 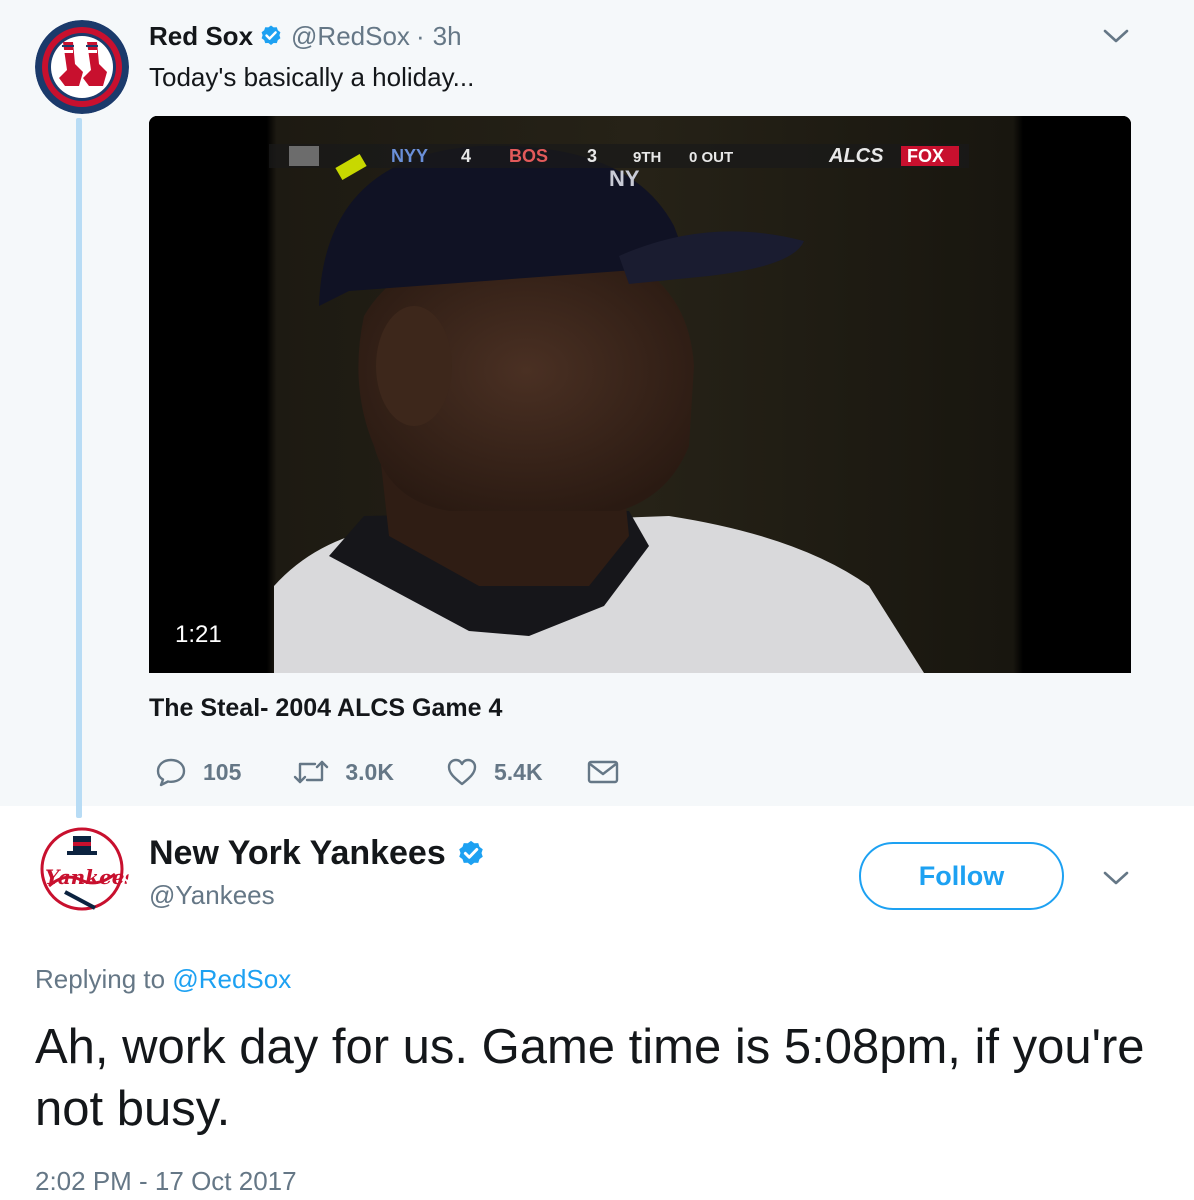 What do you see at coordinates (369, 771) in the screenshot?
I see `retweet-count: 3.0K` at bounding box center [369, 771].